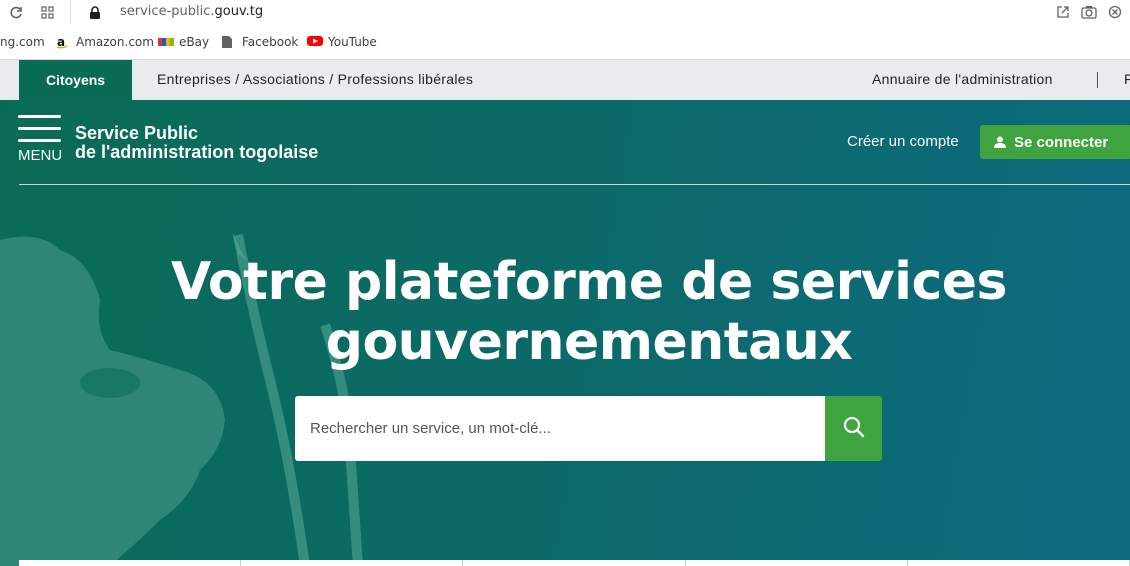  What do you see at coordinates (16, 13) in the screenshot?
I see `reload-icon` at bounding box center [16, 13].